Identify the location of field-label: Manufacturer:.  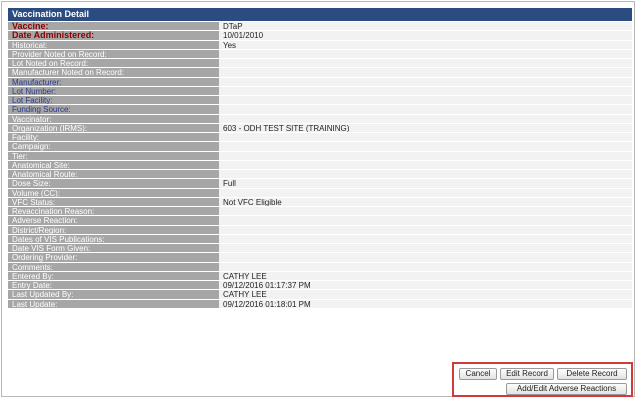
(113, 81).